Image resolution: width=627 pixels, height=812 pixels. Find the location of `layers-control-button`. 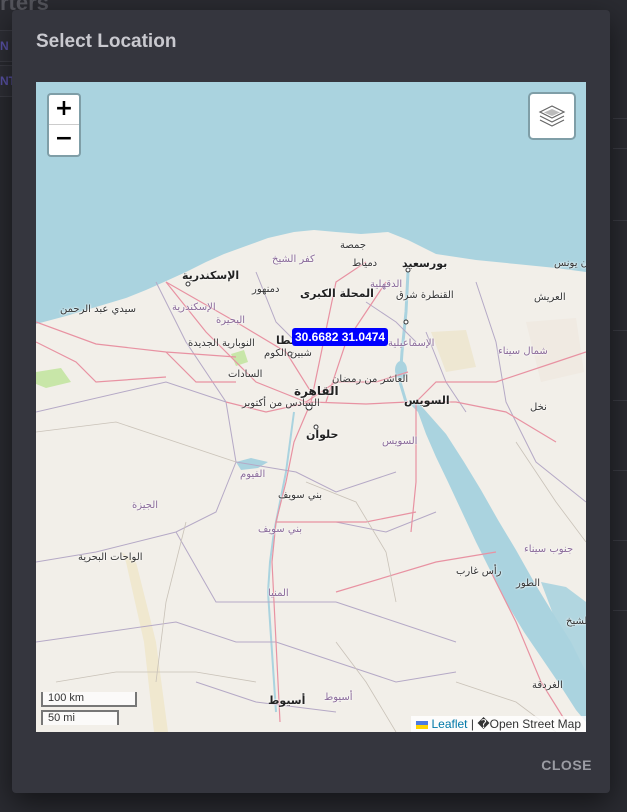

layers-control-button is located at coordinates (552, 116).